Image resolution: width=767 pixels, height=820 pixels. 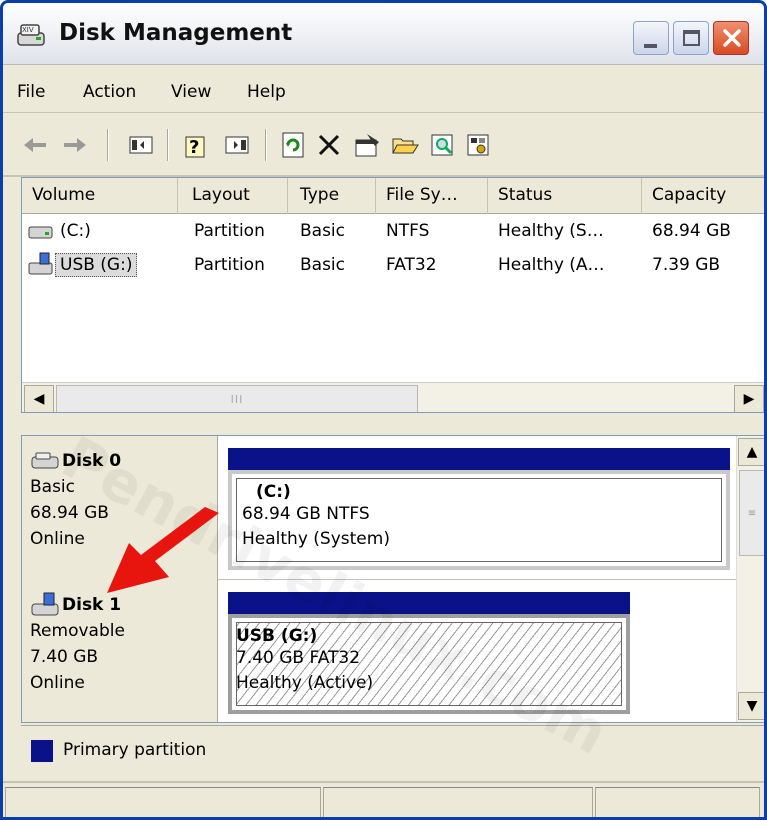 What do you see at coordinates (429, 603) in the screenshot?
I see `partition-header-bar` at bounding box center [429, 603].